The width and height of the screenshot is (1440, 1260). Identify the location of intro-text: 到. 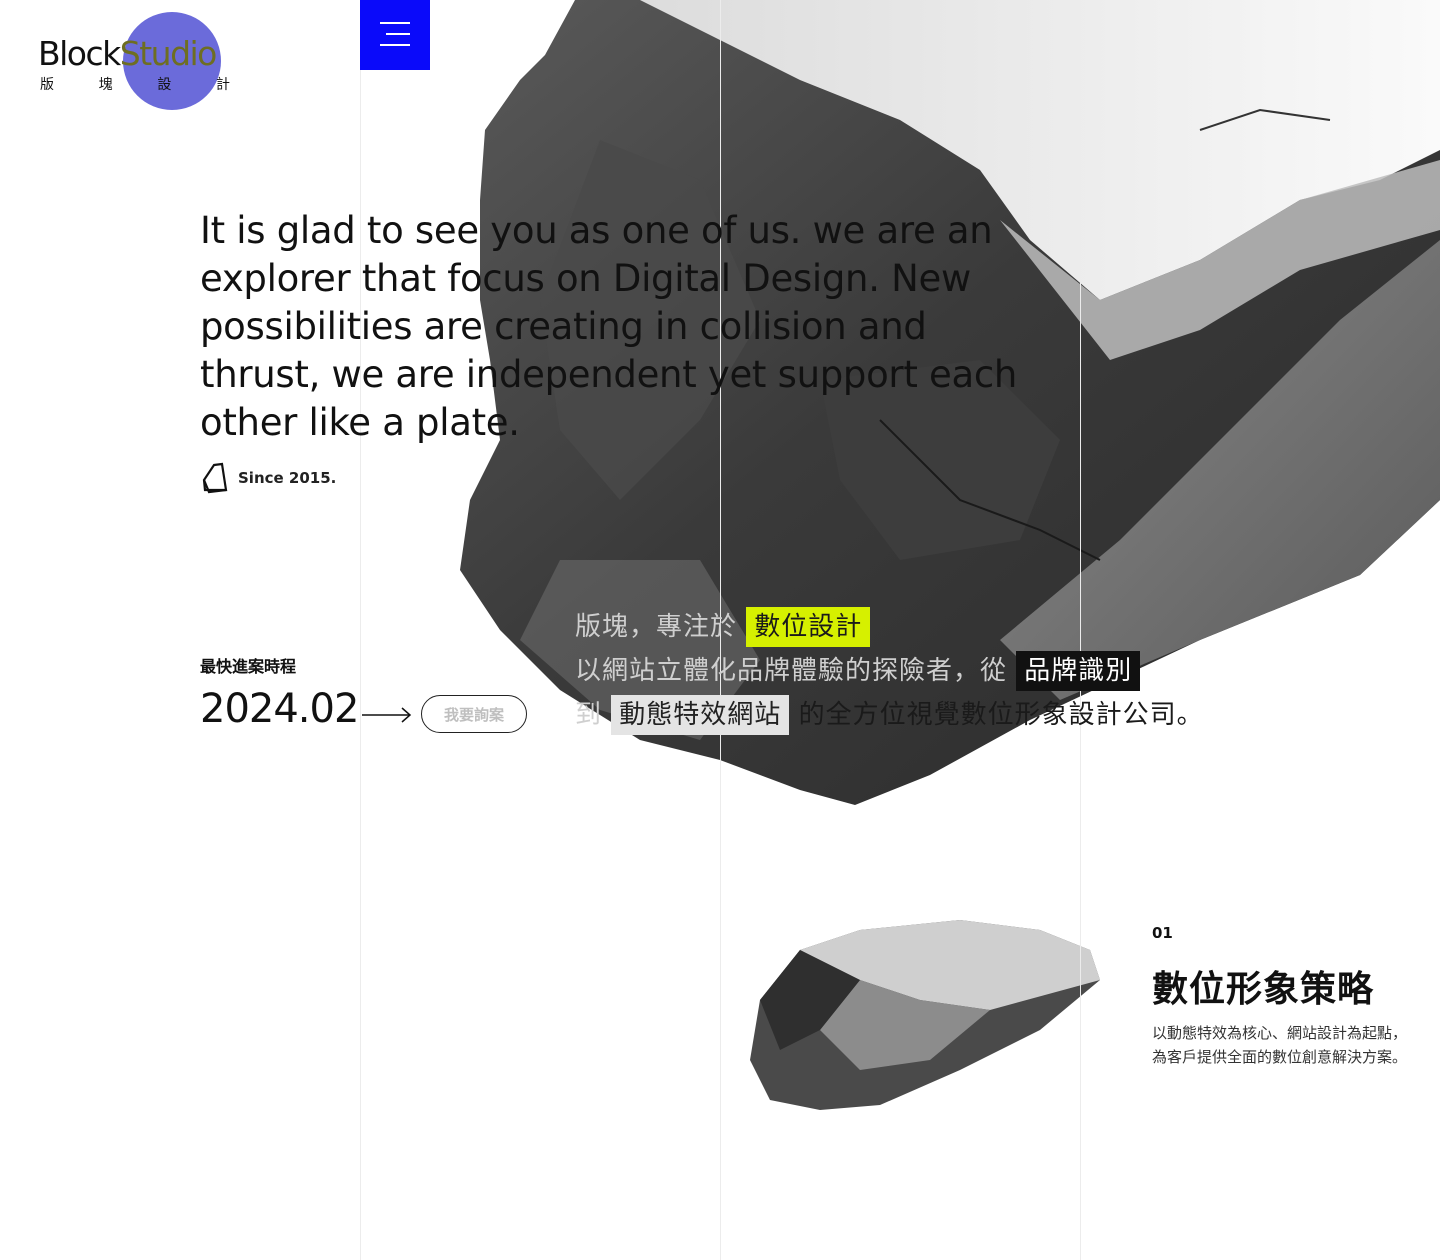
(589, 715).